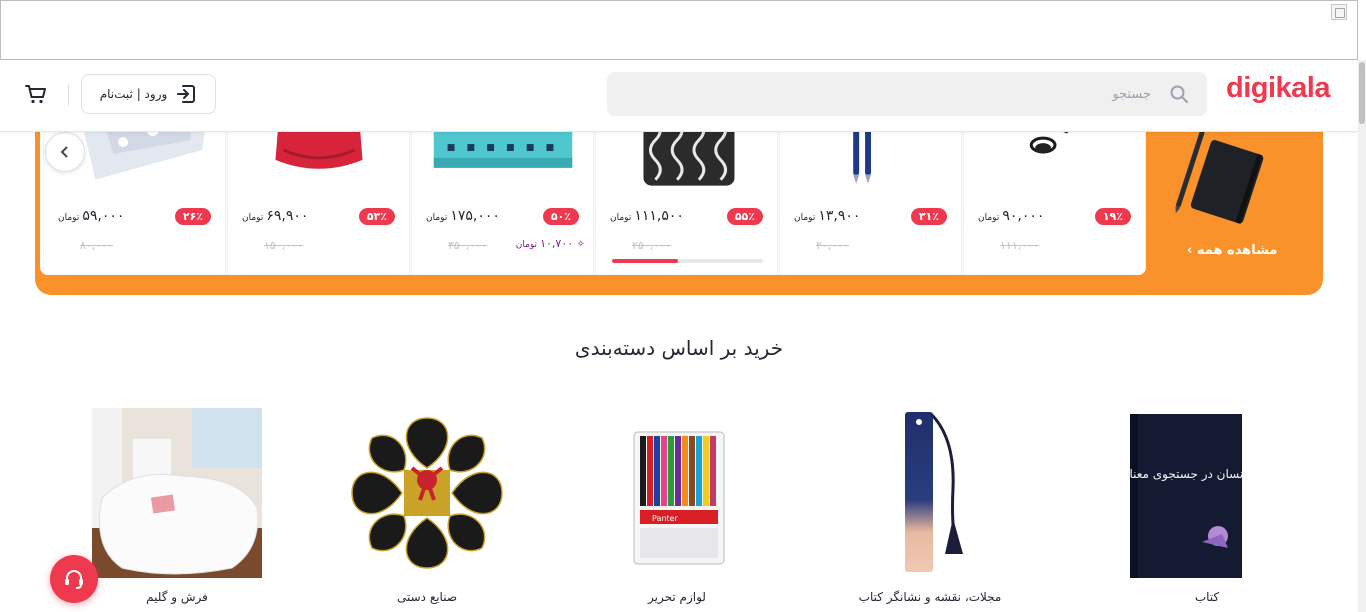 The image size is (1366, 612). What do you see at coordinates (679, 30) in the screenshot?
I see `top-banner` at bounding box center [679, 30].